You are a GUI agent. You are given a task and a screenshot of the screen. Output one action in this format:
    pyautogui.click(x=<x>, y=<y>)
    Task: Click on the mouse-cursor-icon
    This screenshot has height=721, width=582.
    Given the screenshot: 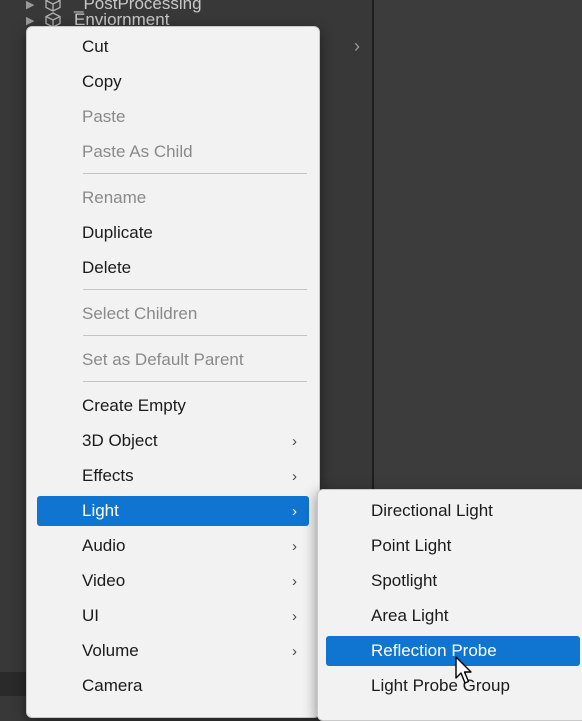 What is the action you would take?
    pyautogui.click(x=463, y=670)
    